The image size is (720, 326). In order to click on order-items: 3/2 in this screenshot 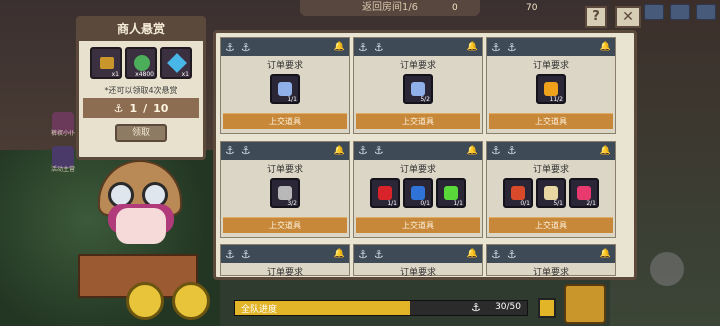, I will do `click(285, 193)`.